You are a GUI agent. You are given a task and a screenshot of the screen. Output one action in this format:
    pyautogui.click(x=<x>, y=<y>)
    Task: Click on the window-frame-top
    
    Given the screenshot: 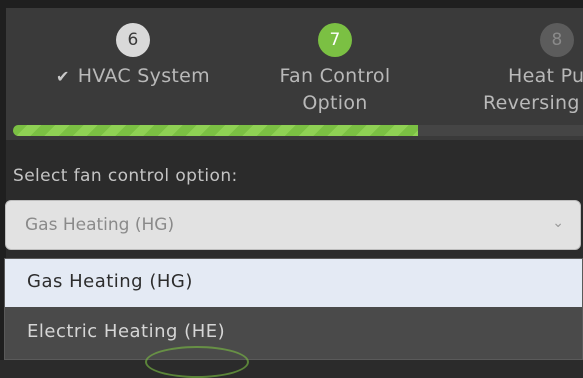 What is the action you would take?
    pyautogui.click(x=291, y=4)
    